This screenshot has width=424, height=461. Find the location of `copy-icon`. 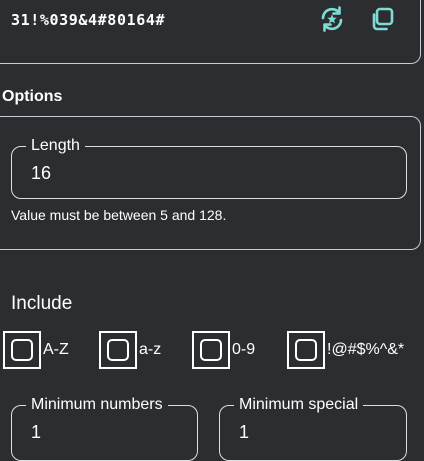

copy-icon is located at coordinates (383, 19).